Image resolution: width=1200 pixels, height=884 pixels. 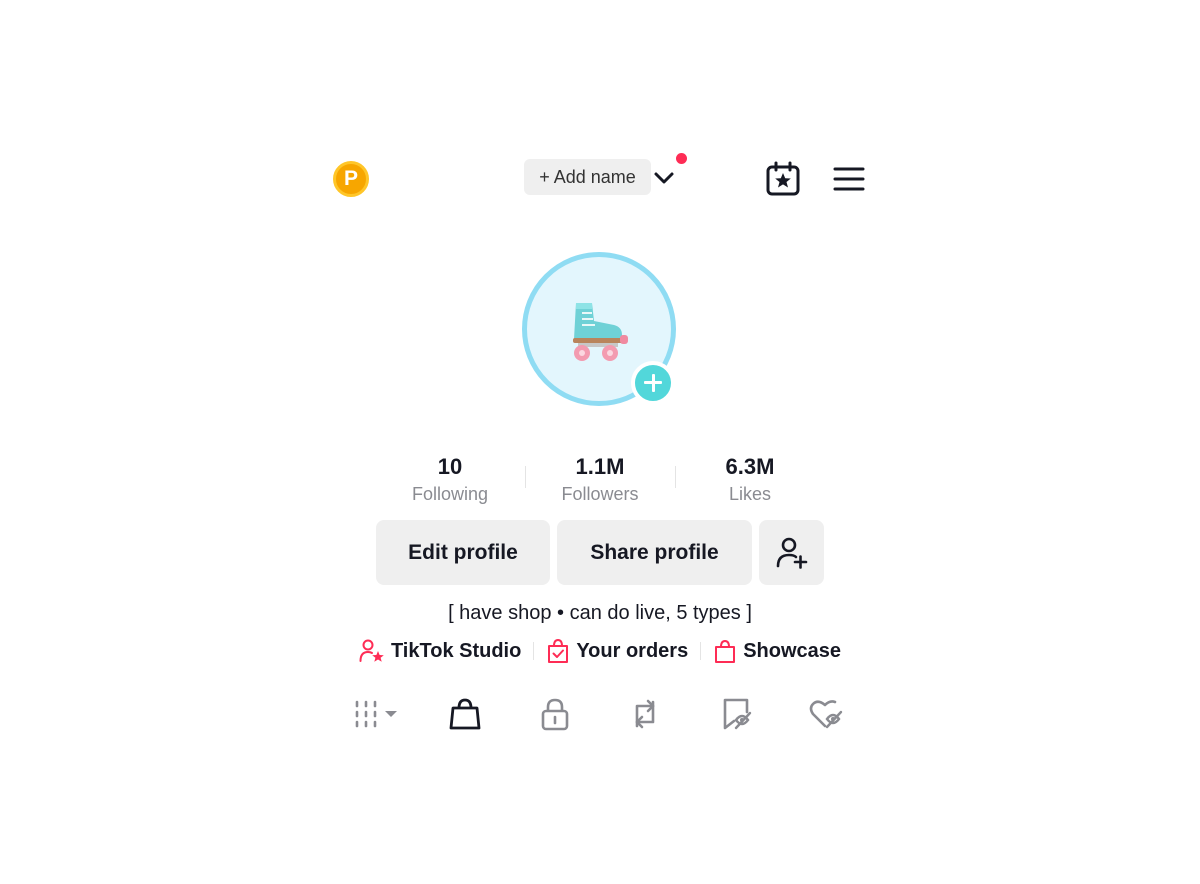 What do you see at coordinates (681, 158) in the screenshot?
I see `notification-dot` at bounding box center [681, 158].